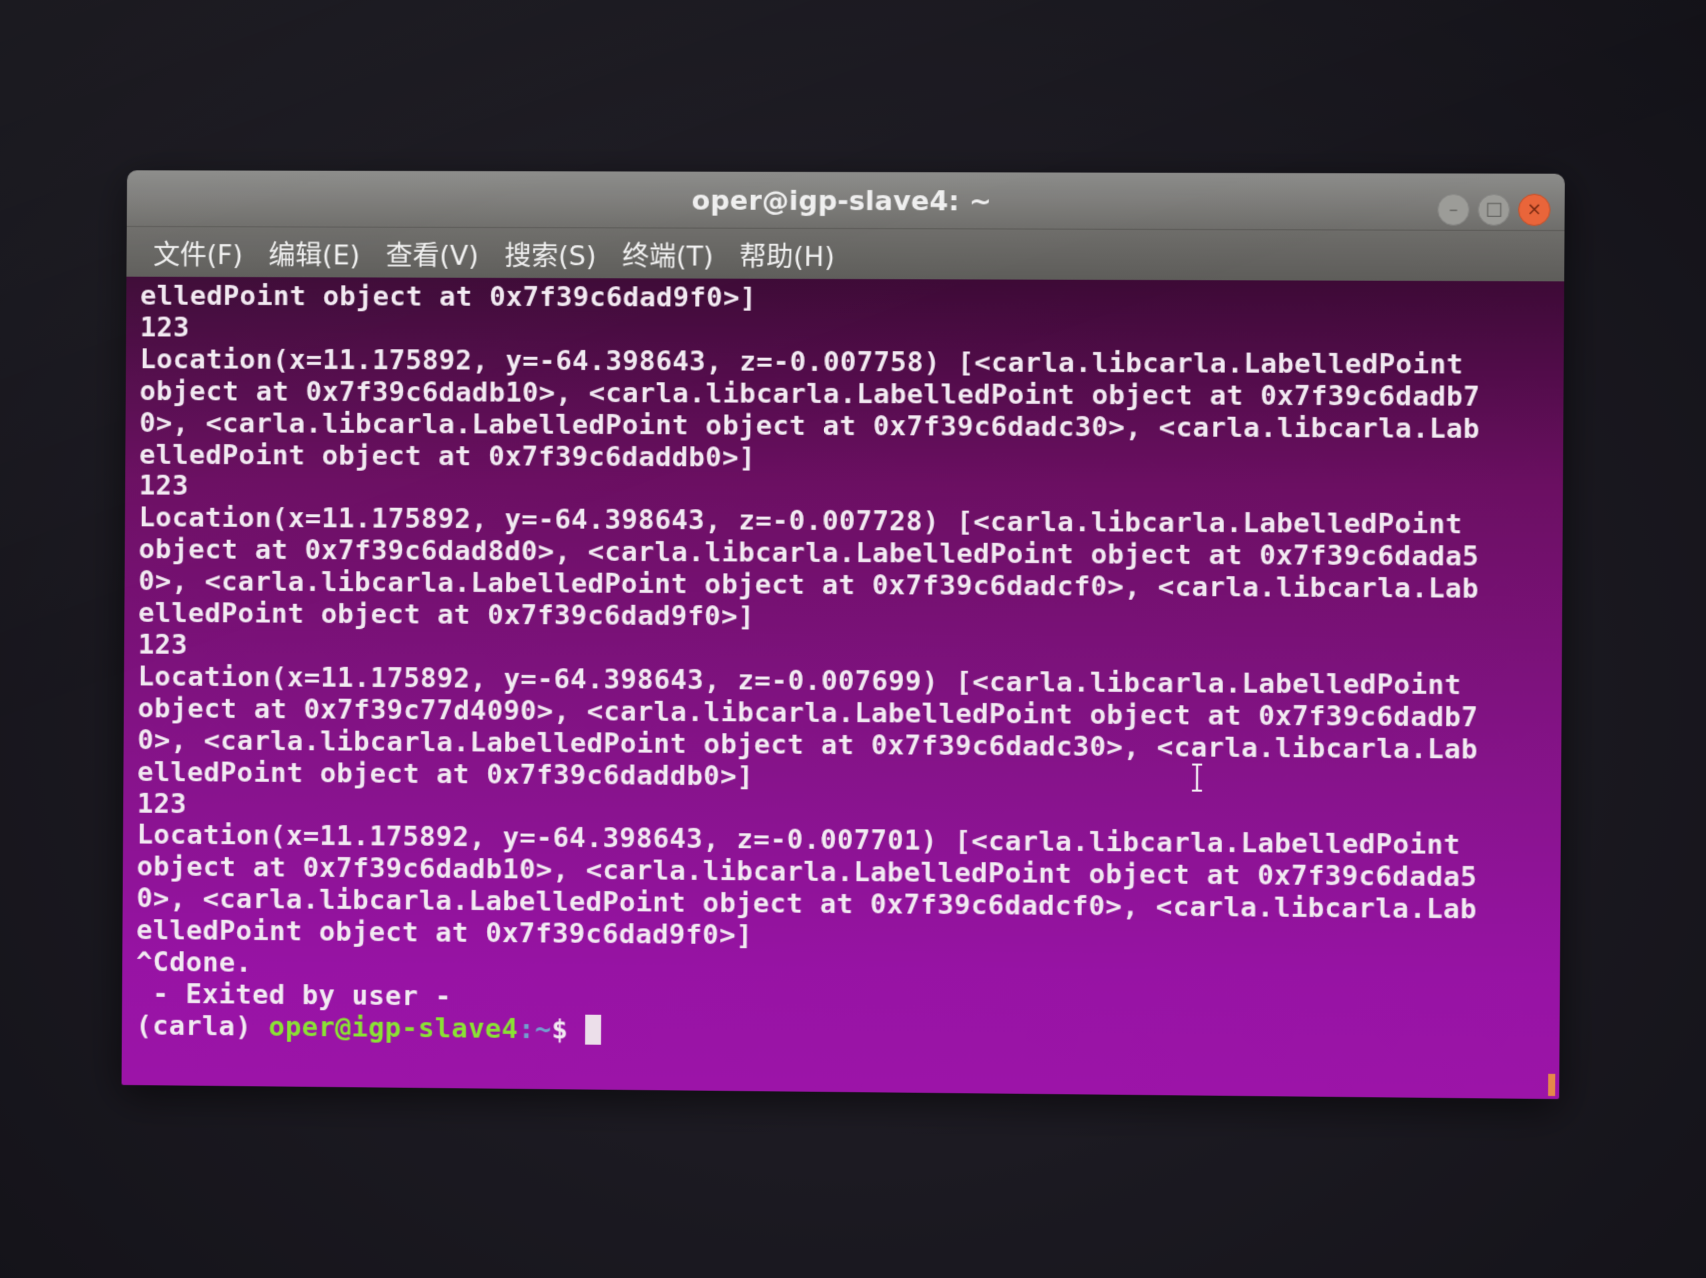 This screenshot has width=1706, height=1278. I want to click on minimize-icon: –, so click(1453, 209).